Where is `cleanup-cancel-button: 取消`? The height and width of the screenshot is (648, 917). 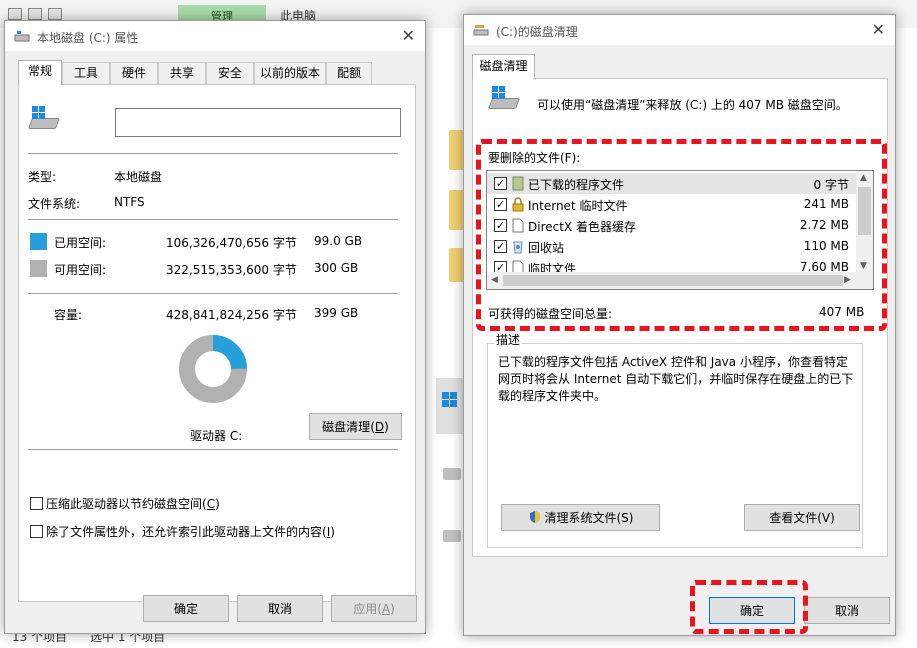 cleanup-cancel-button: 取消 is located at coordinates (847, 610).